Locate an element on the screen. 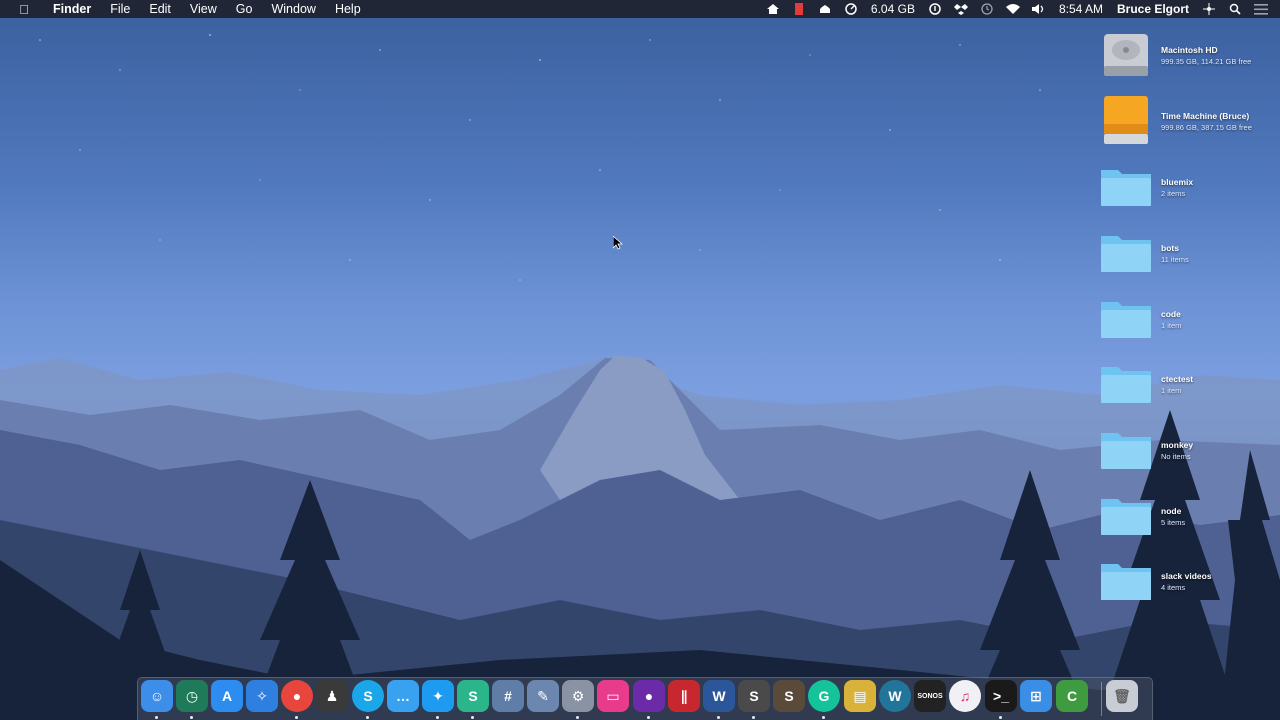  menu-view: View is located at coordinates (204, 9).